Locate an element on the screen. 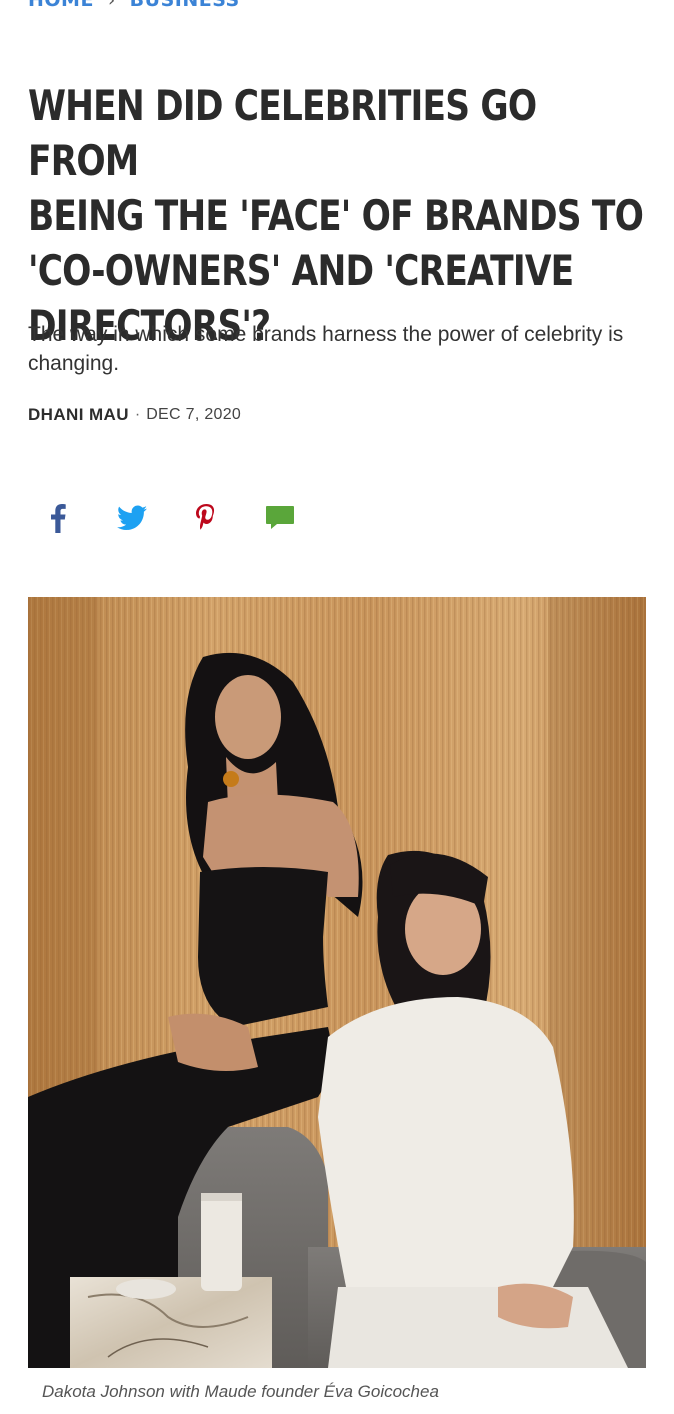 This screenshot has height=1414, width=674. title-line: WHEN DID CELEBRITIES GO FROM is located at coordinates (282, 133).